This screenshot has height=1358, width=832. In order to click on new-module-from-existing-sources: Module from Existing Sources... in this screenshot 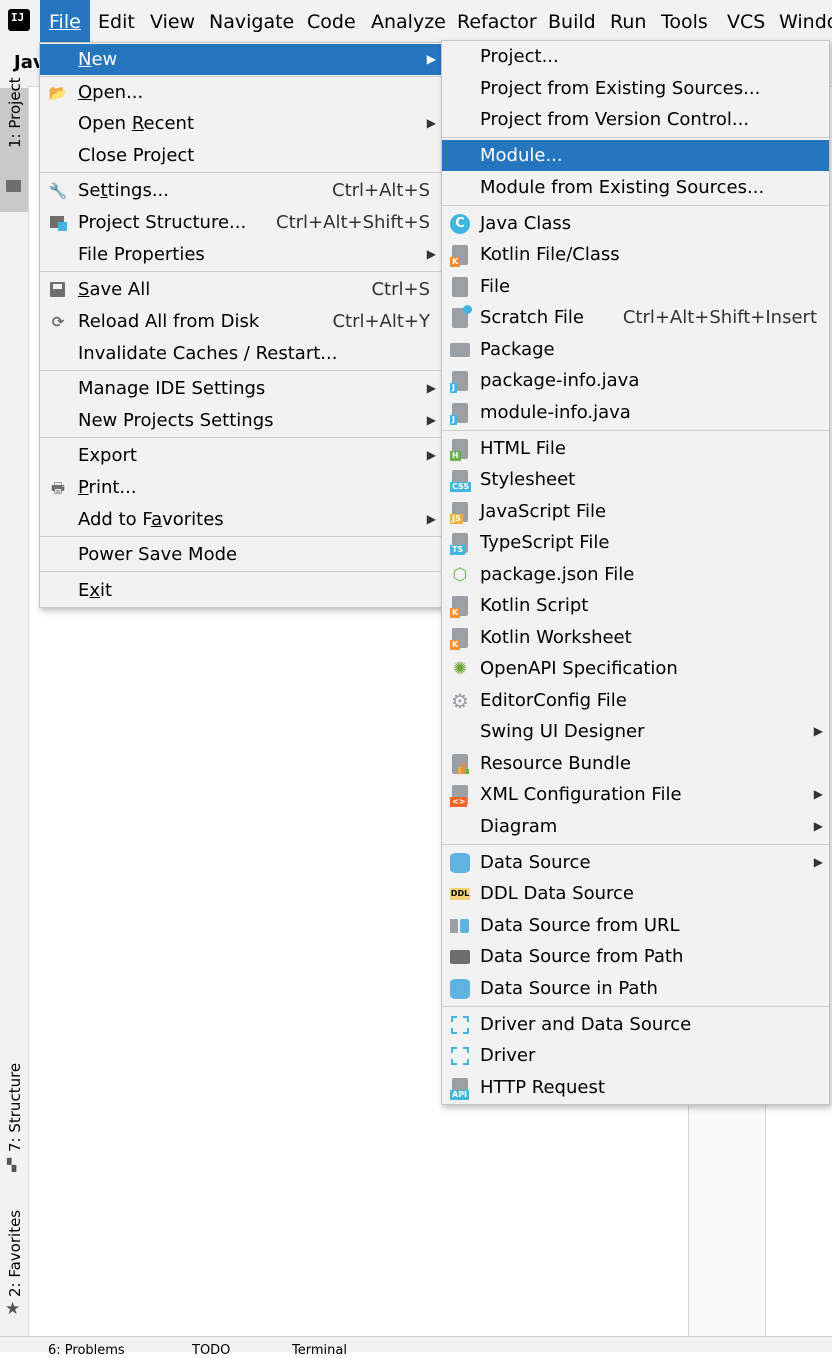, I will do `click(635, 187)`.